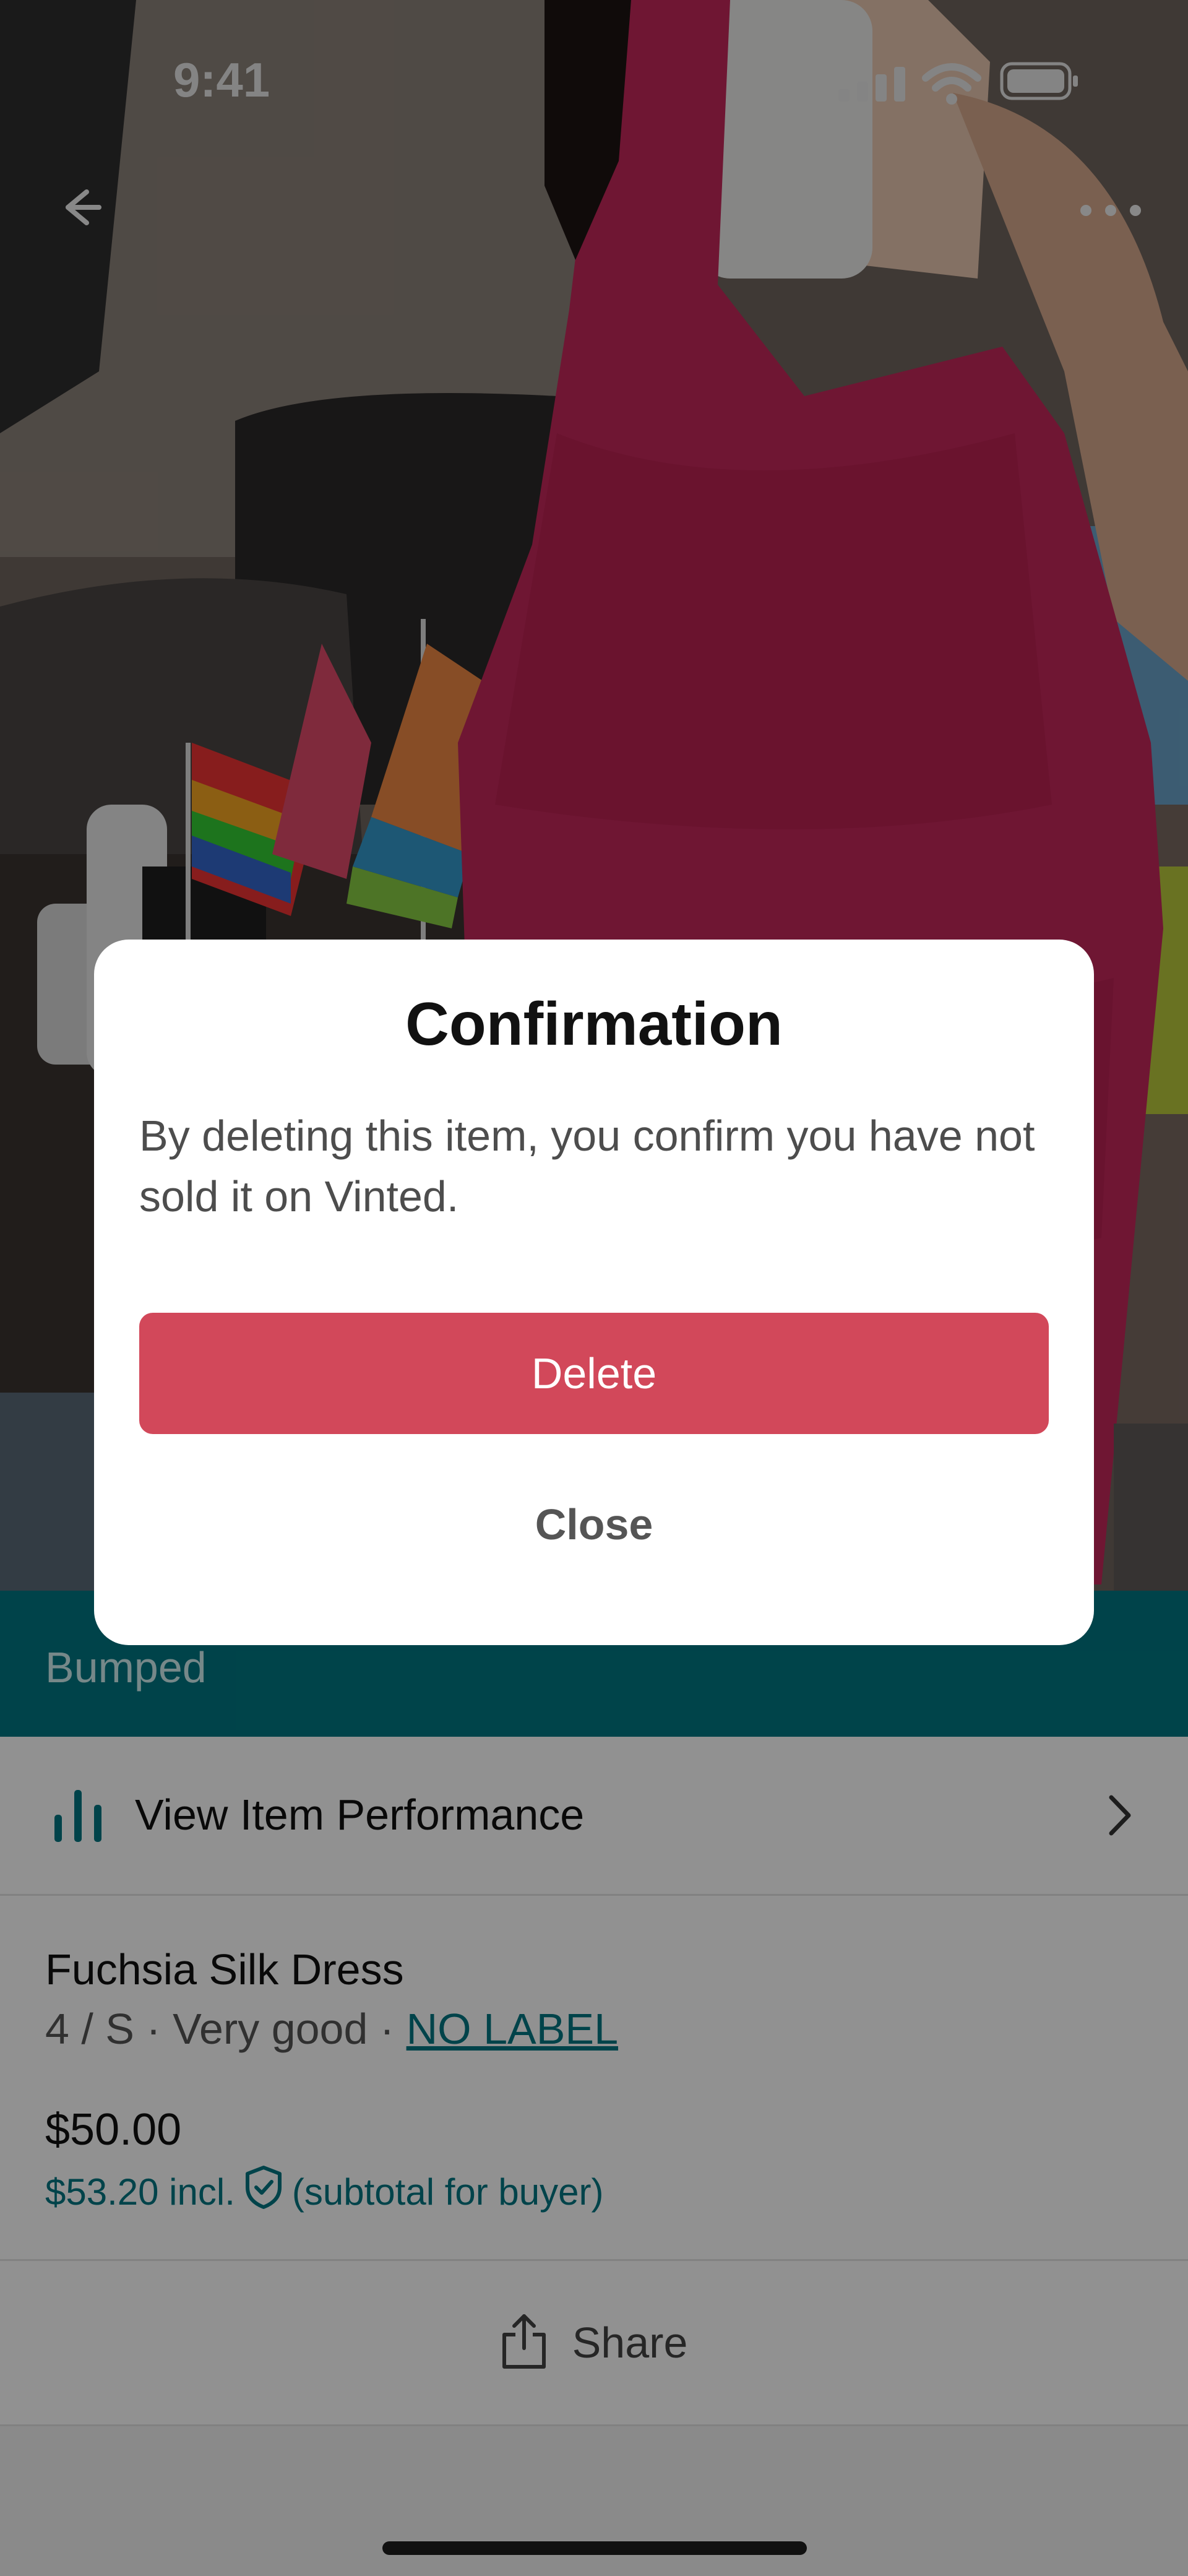 Image resolution: width=1188 pixels, height=2576 pixels. I want to click on dialog-title: Confirmation, so click(594, 1024).